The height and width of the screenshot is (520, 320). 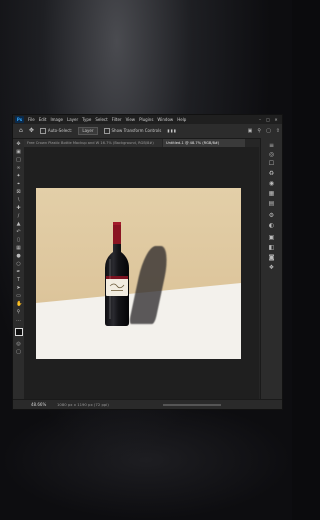 I want to click on shape-tool-icon: ▭, so click(x=18, y=296).